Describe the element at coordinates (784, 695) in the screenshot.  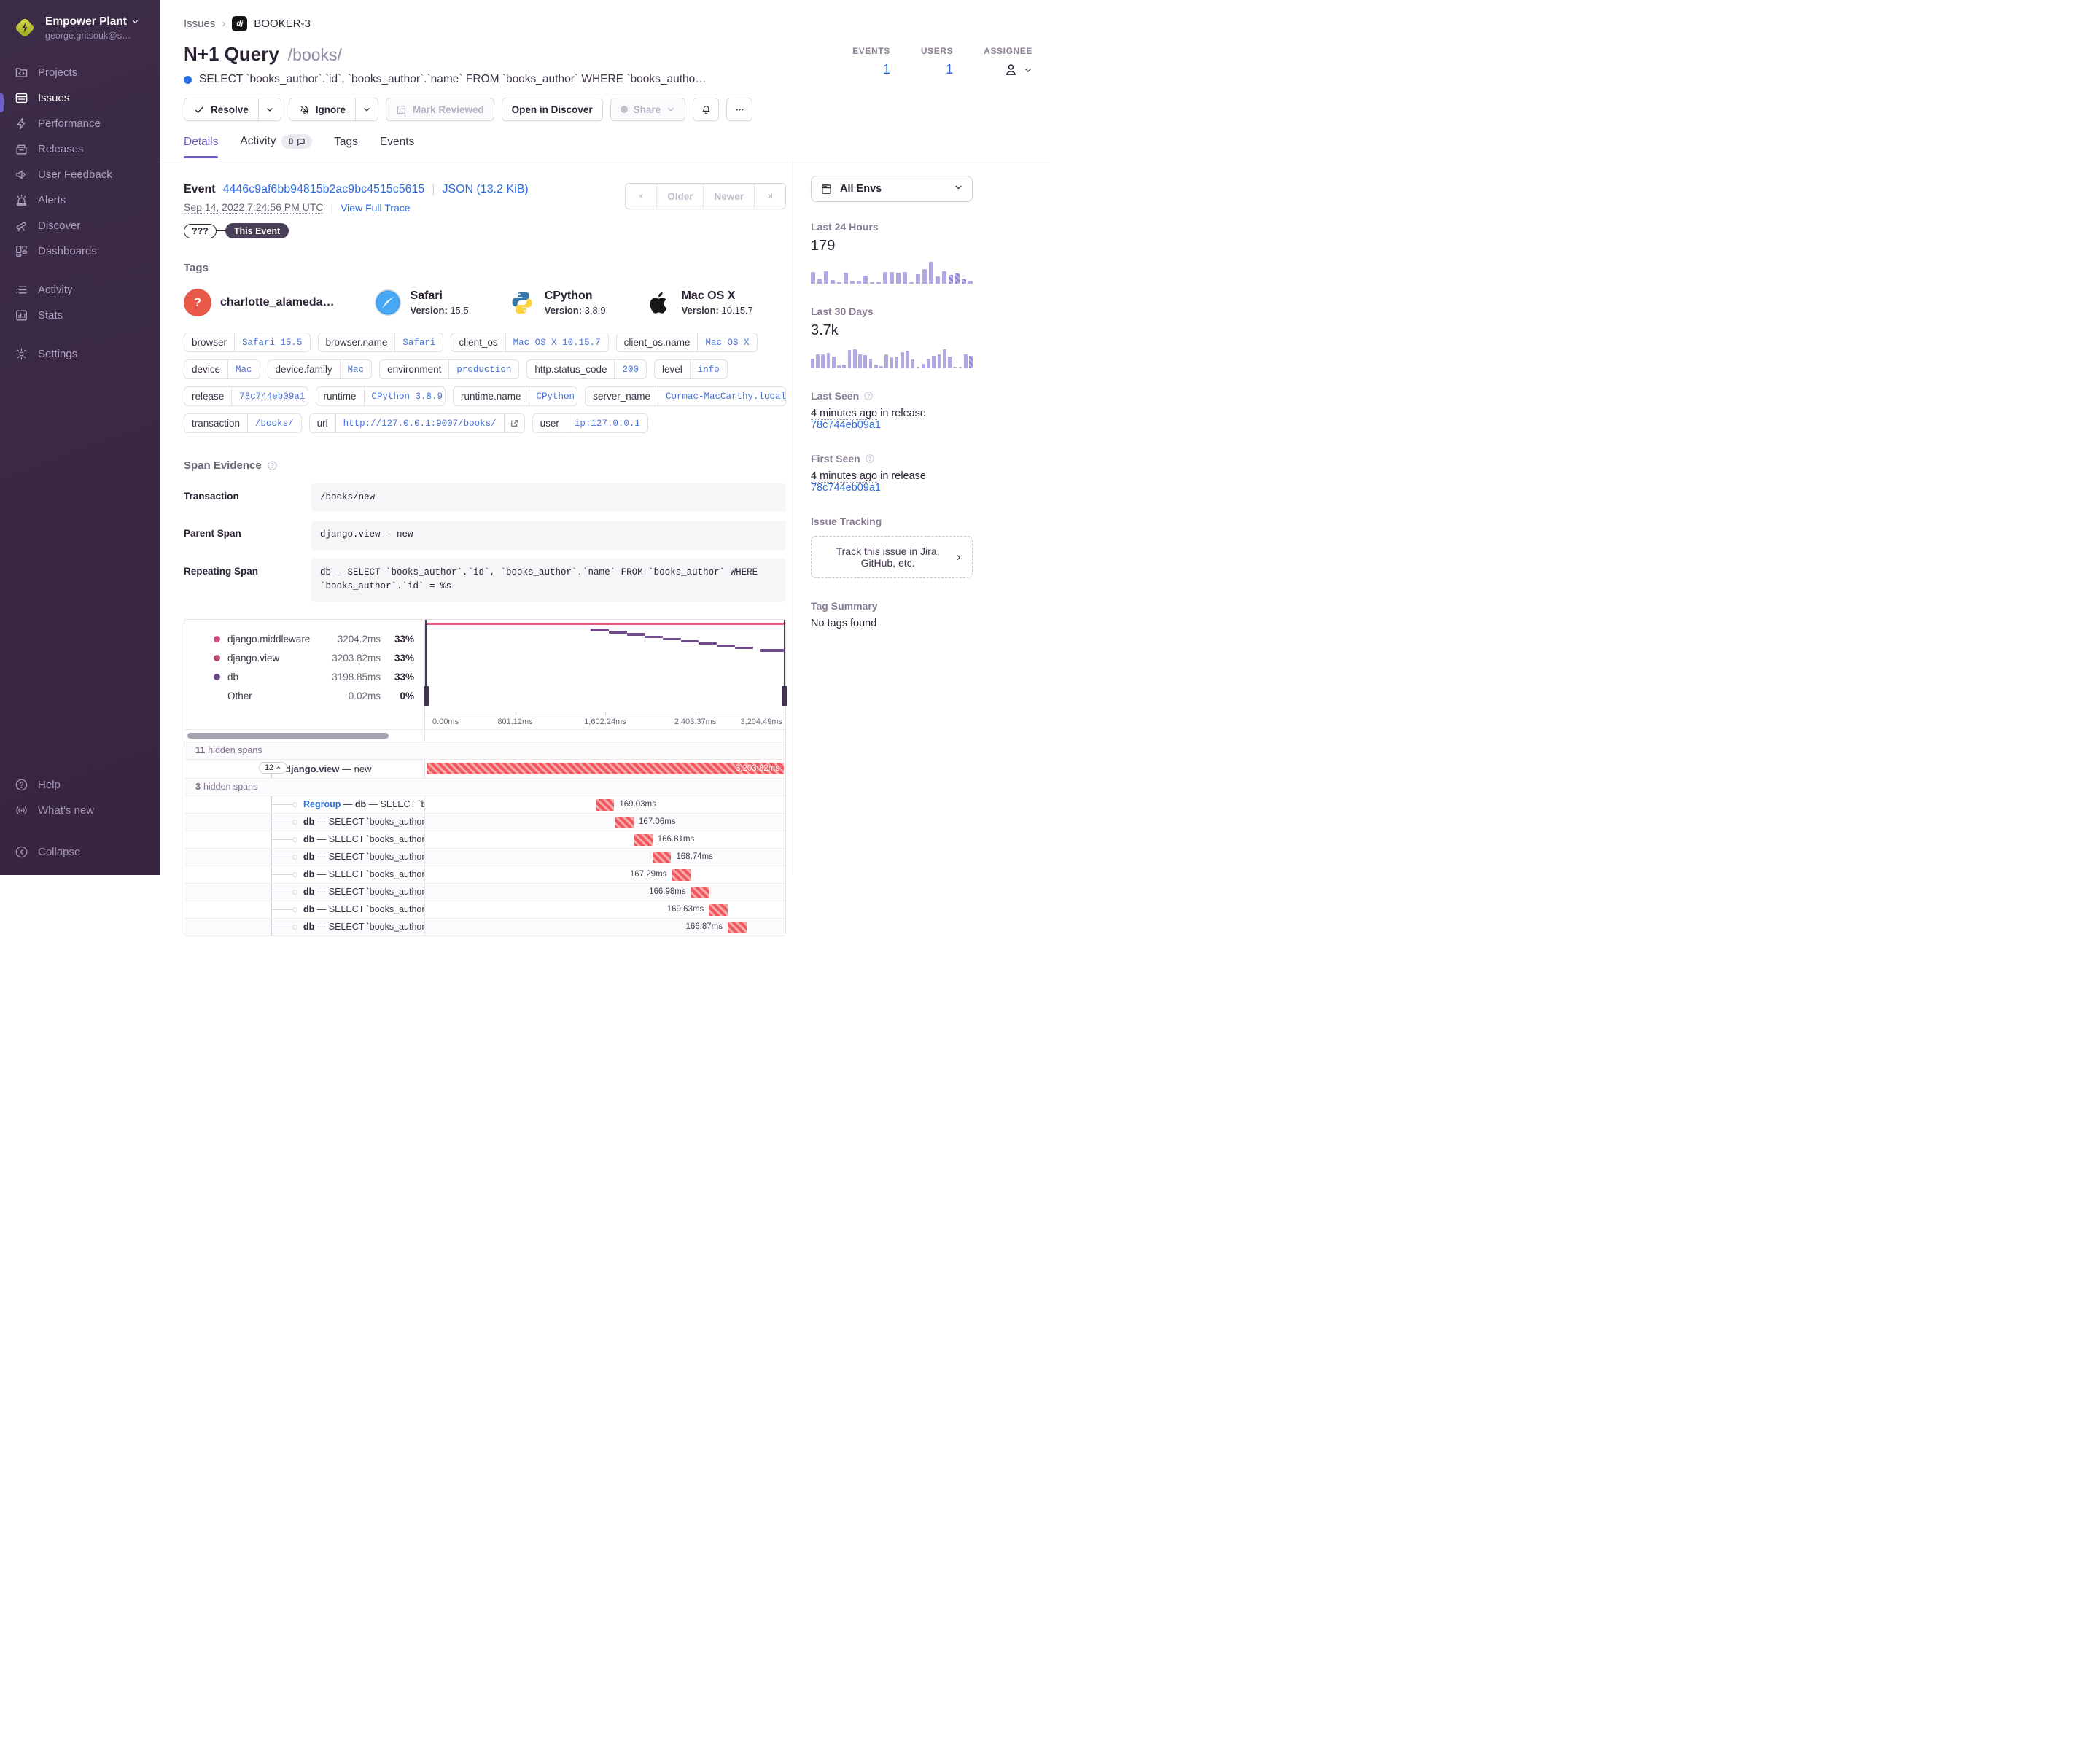
I see `minimap-handle-right` at that location.